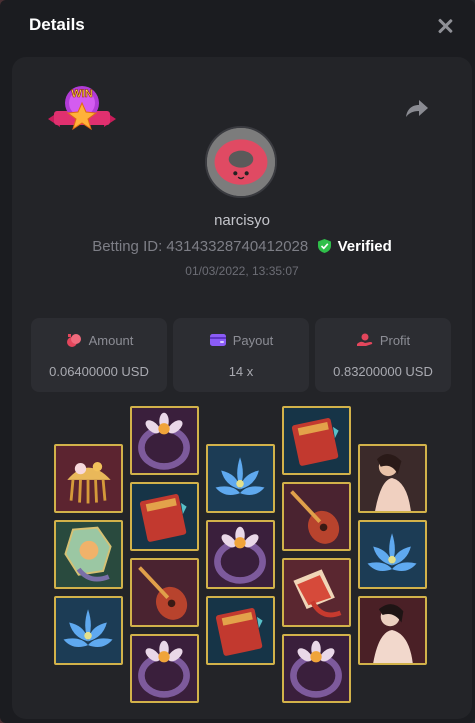 Image resolution: width=475 pixels, height=723 pixels. Describe the element at coordinates (395, 340) in the screenshot. I see `profit-label: Profit` at that location.